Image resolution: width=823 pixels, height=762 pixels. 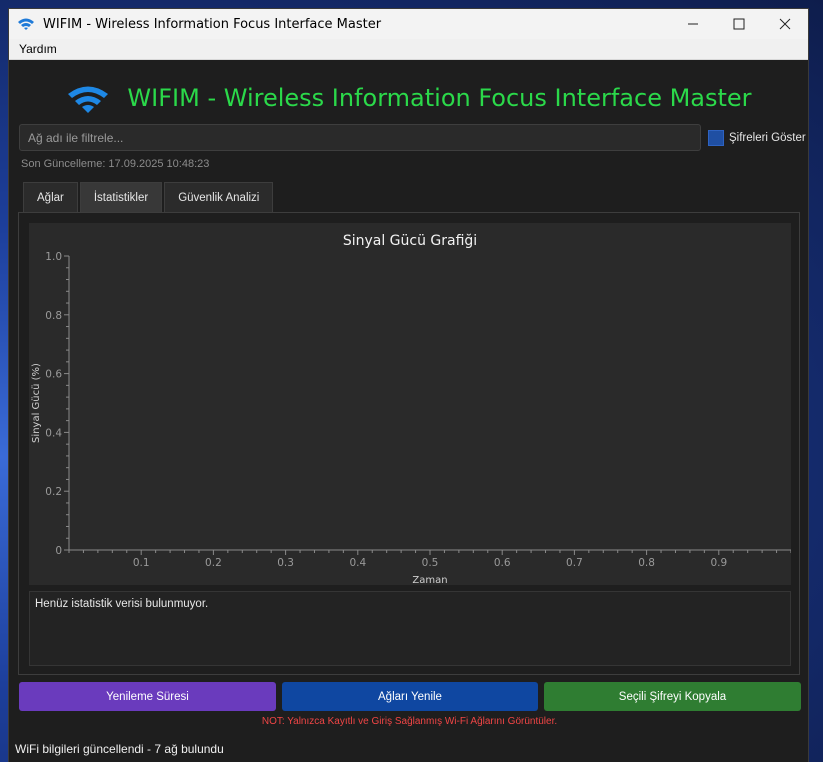 What do you see at coordinates (53, 492) in the screenshot?
I see `y-tick-label: 0.2` at bounding box center [53, 492].